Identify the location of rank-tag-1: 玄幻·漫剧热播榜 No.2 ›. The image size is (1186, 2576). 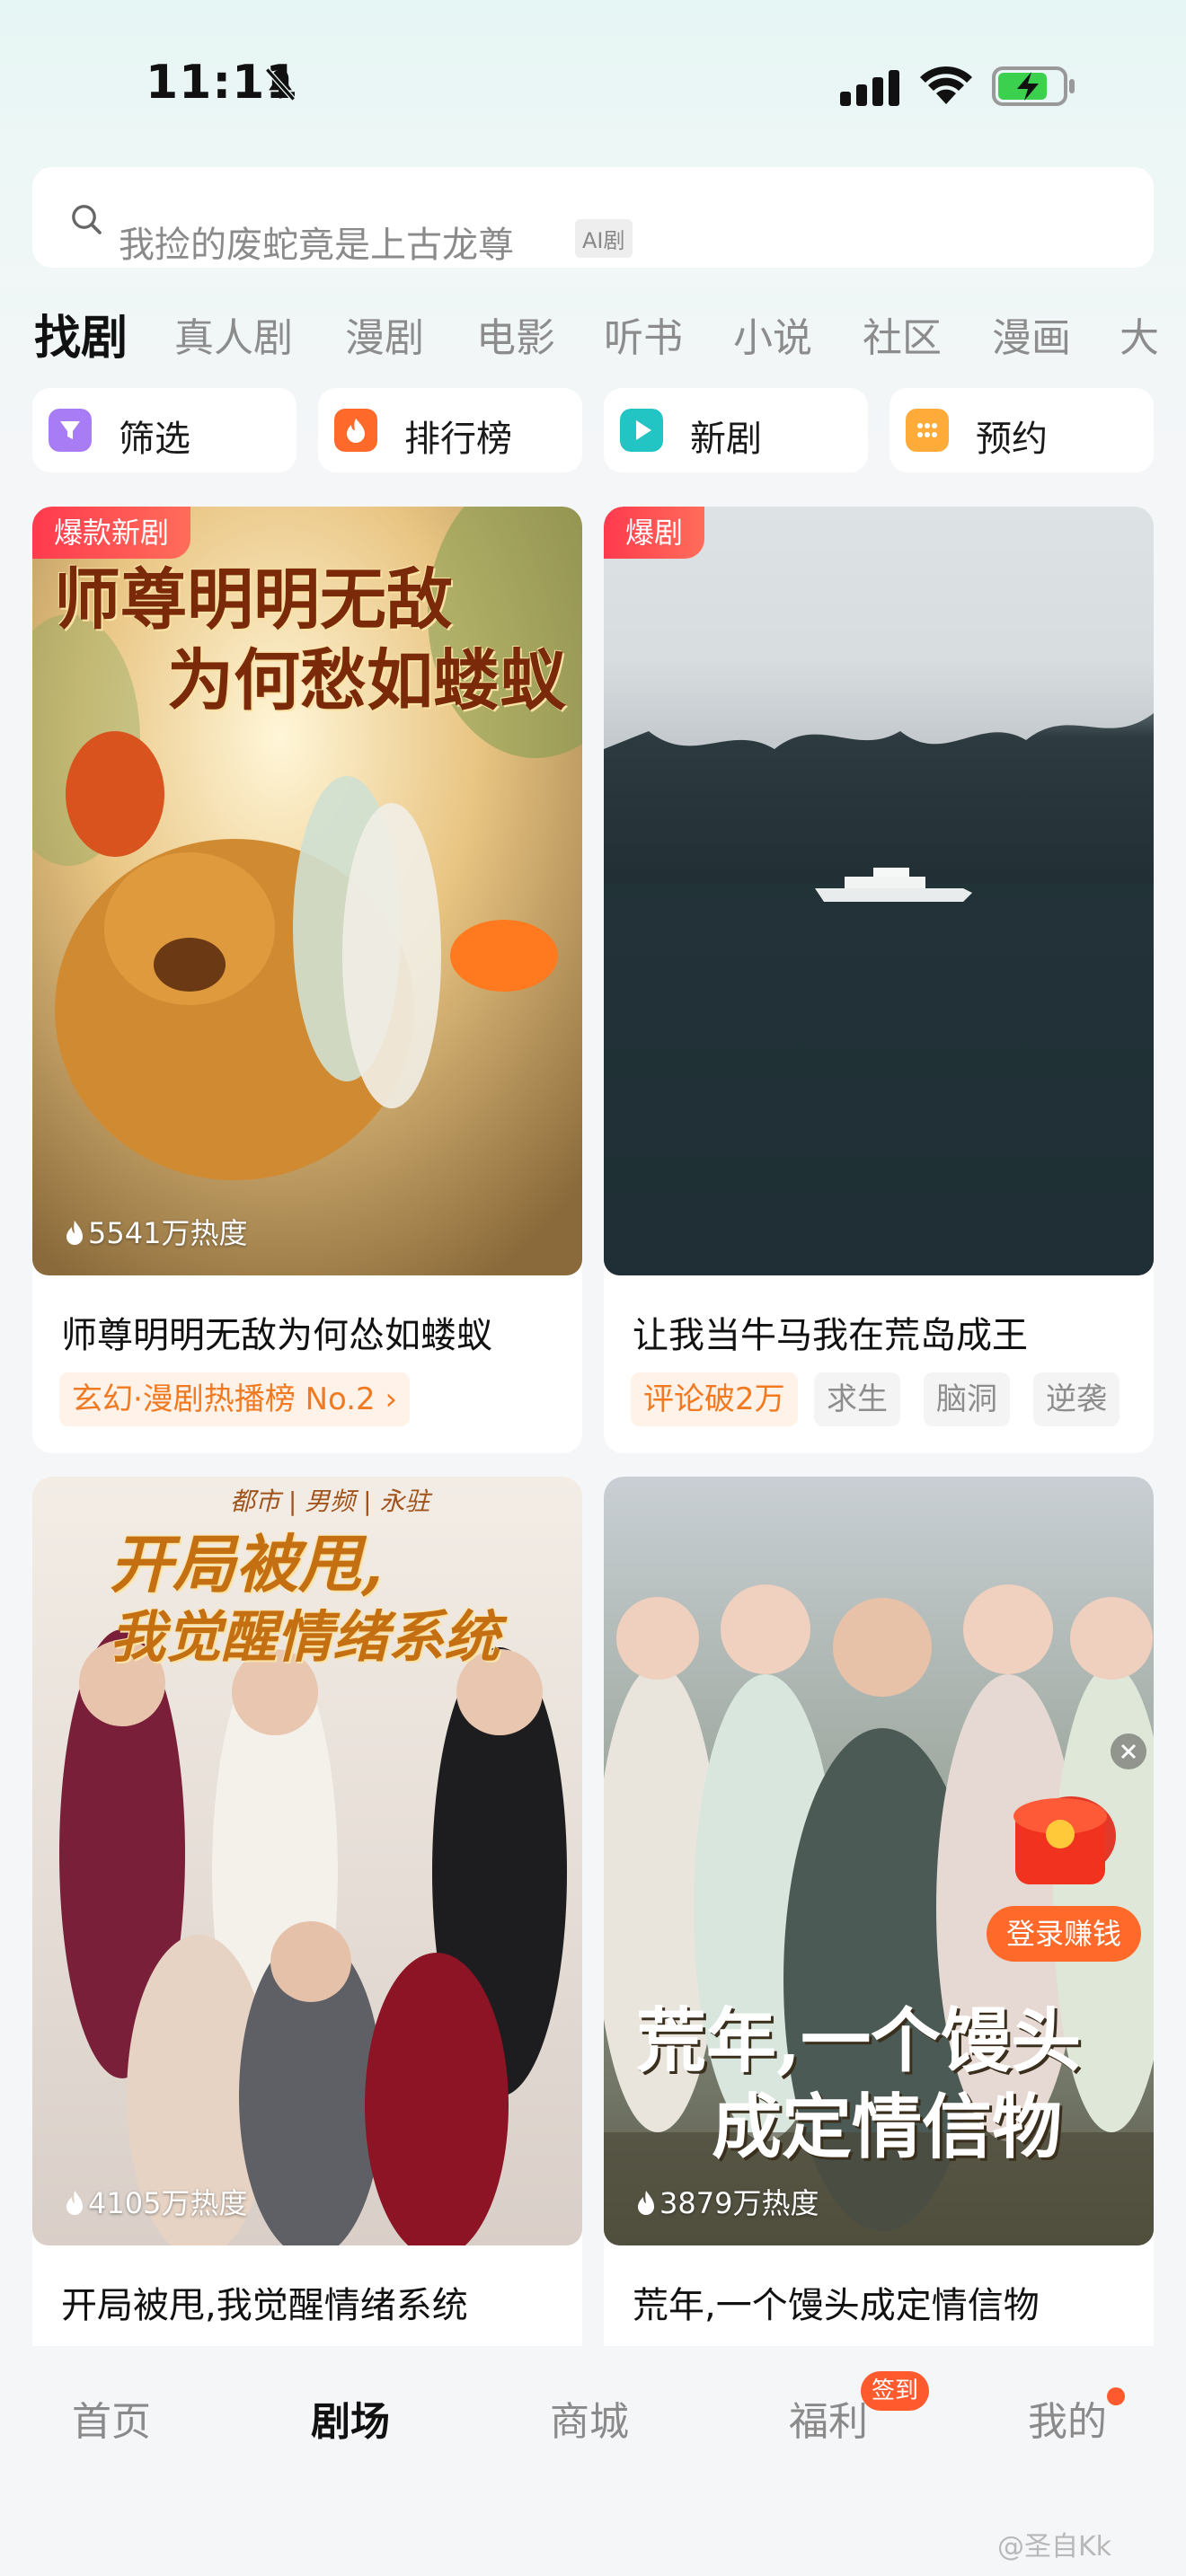
(235, 1399).